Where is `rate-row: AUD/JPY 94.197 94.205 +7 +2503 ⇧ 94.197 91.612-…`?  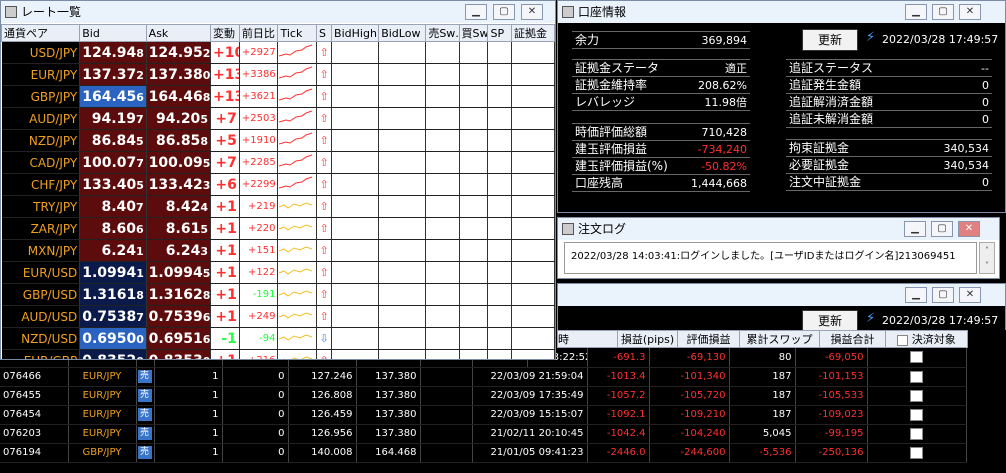
rate-row: AUD/JPY 94.197 94.205 +7 +2503 ⇧ 94.197 91.612-… is located at coordinates (278, 118).